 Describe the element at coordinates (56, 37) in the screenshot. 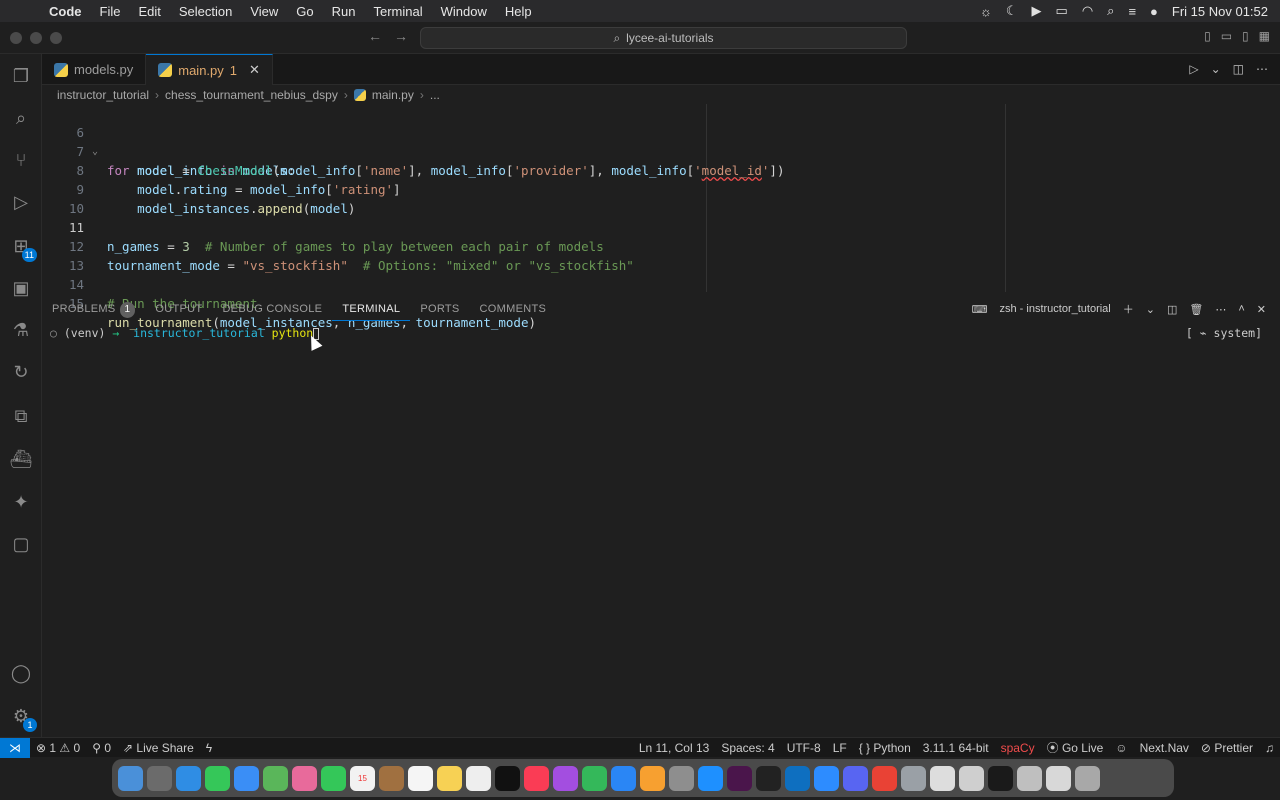

I see `zoom-window-button` at that location.